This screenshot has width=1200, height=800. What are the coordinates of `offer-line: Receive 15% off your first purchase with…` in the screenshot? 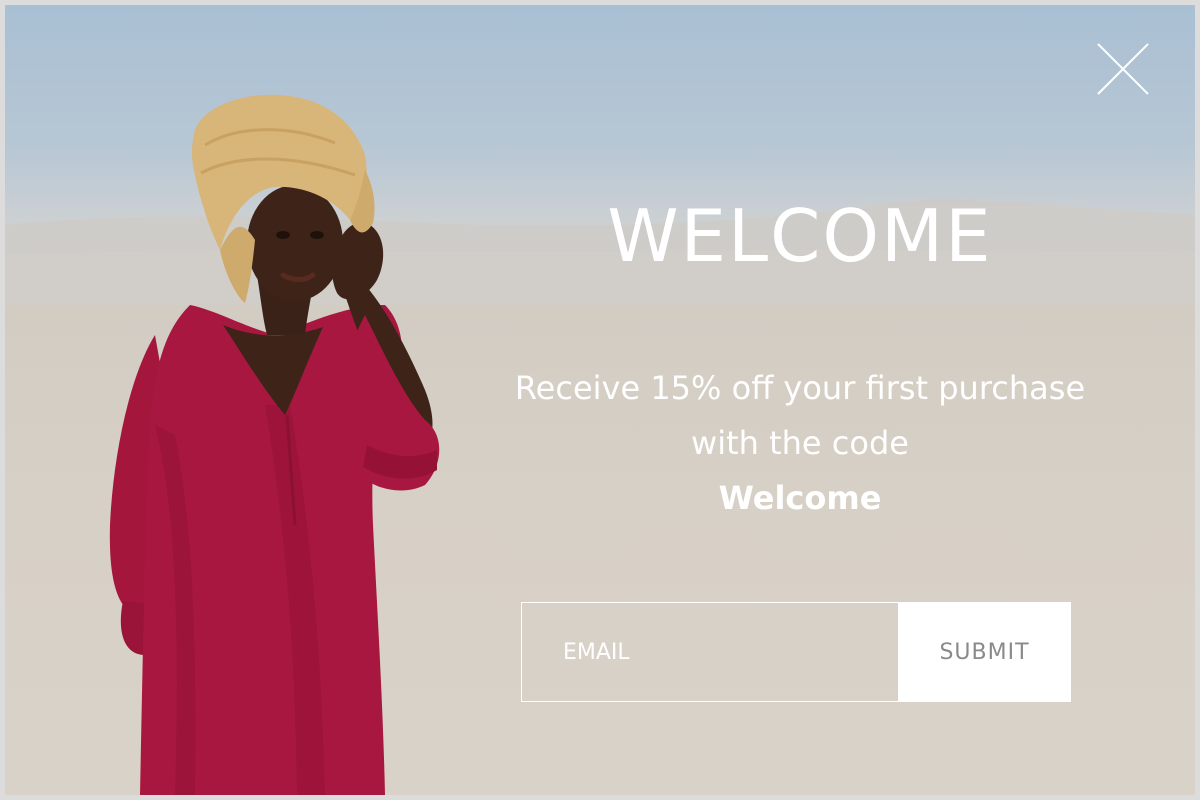 It's located at (800, 415).